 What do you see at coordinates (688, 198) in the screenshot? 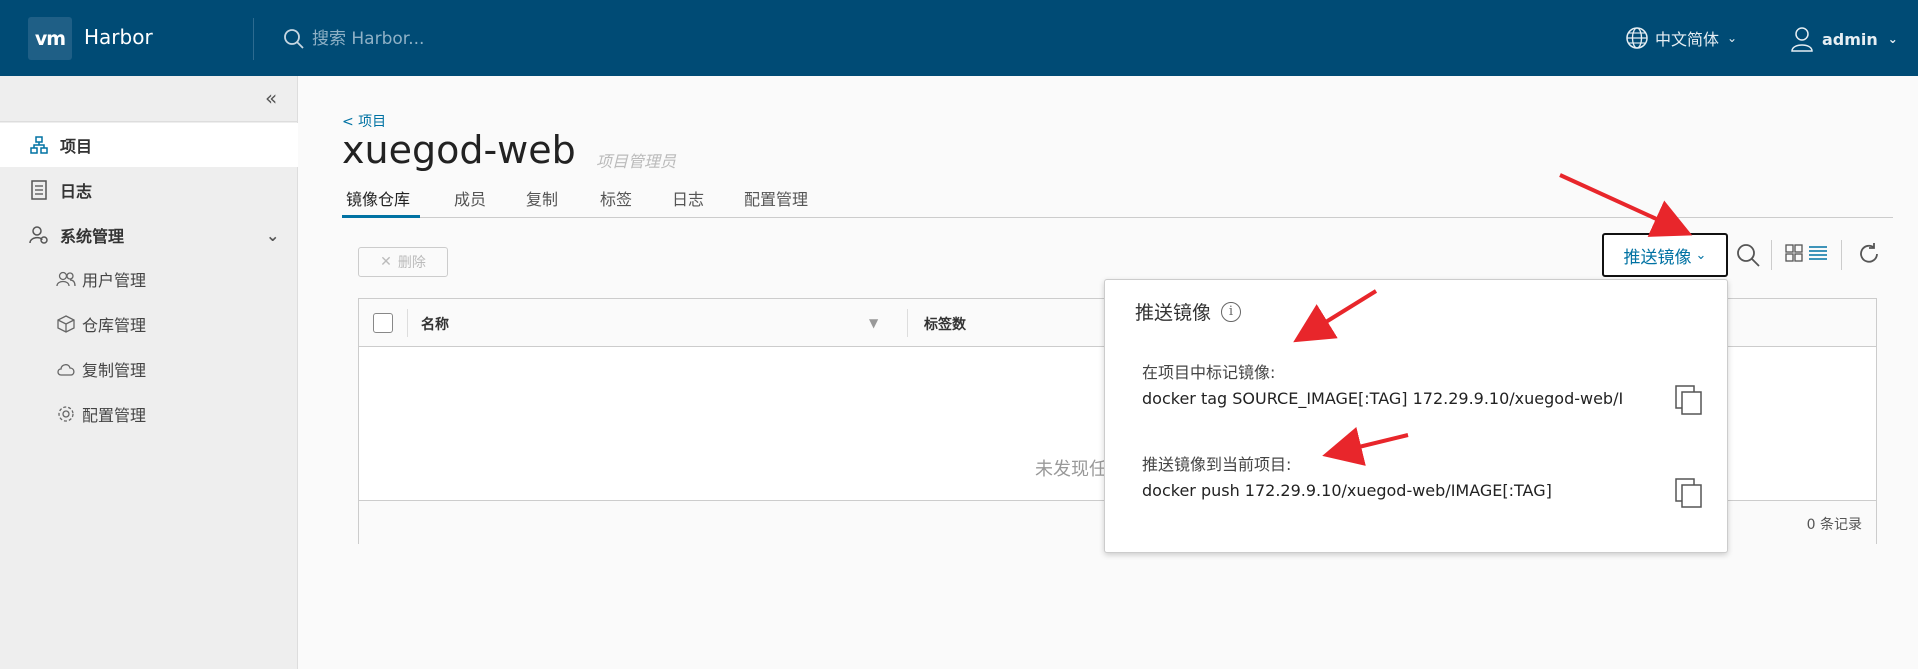
I see `tab-logs: 日志` at bounding box center [688, 198].